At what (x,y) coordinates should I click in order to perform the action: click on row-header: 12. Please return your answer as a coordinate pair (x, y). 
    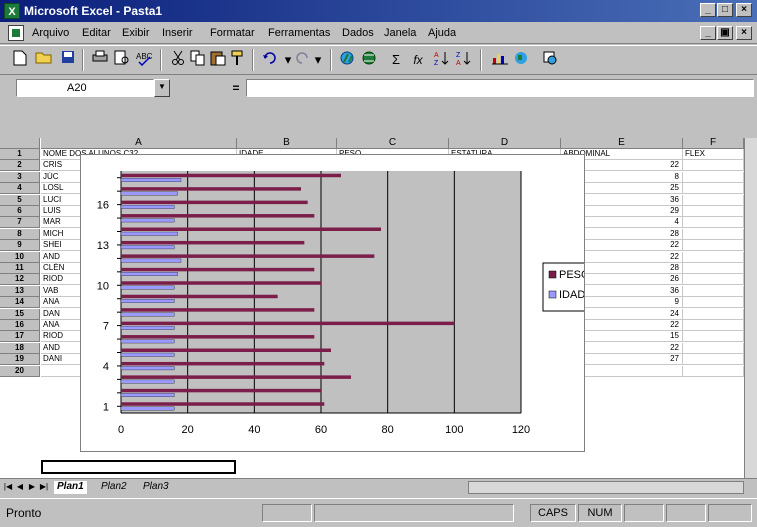
    Looking at the image, I should click on (20, 279).